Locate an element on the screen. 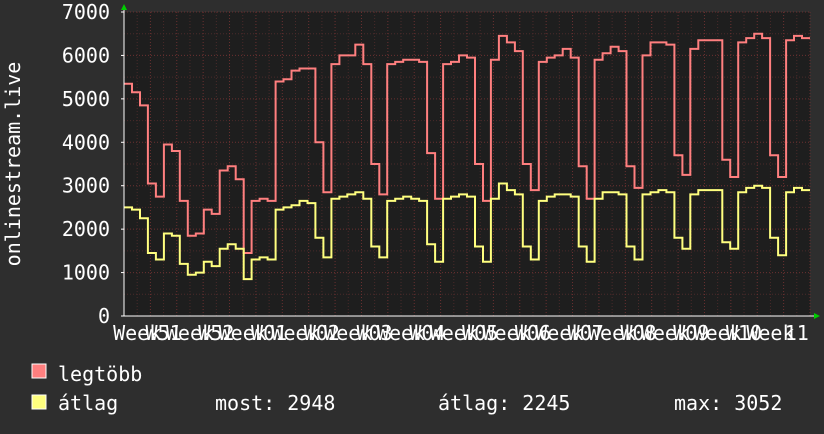  y-tick-label: 6000 is located at coordinates (86, 55).